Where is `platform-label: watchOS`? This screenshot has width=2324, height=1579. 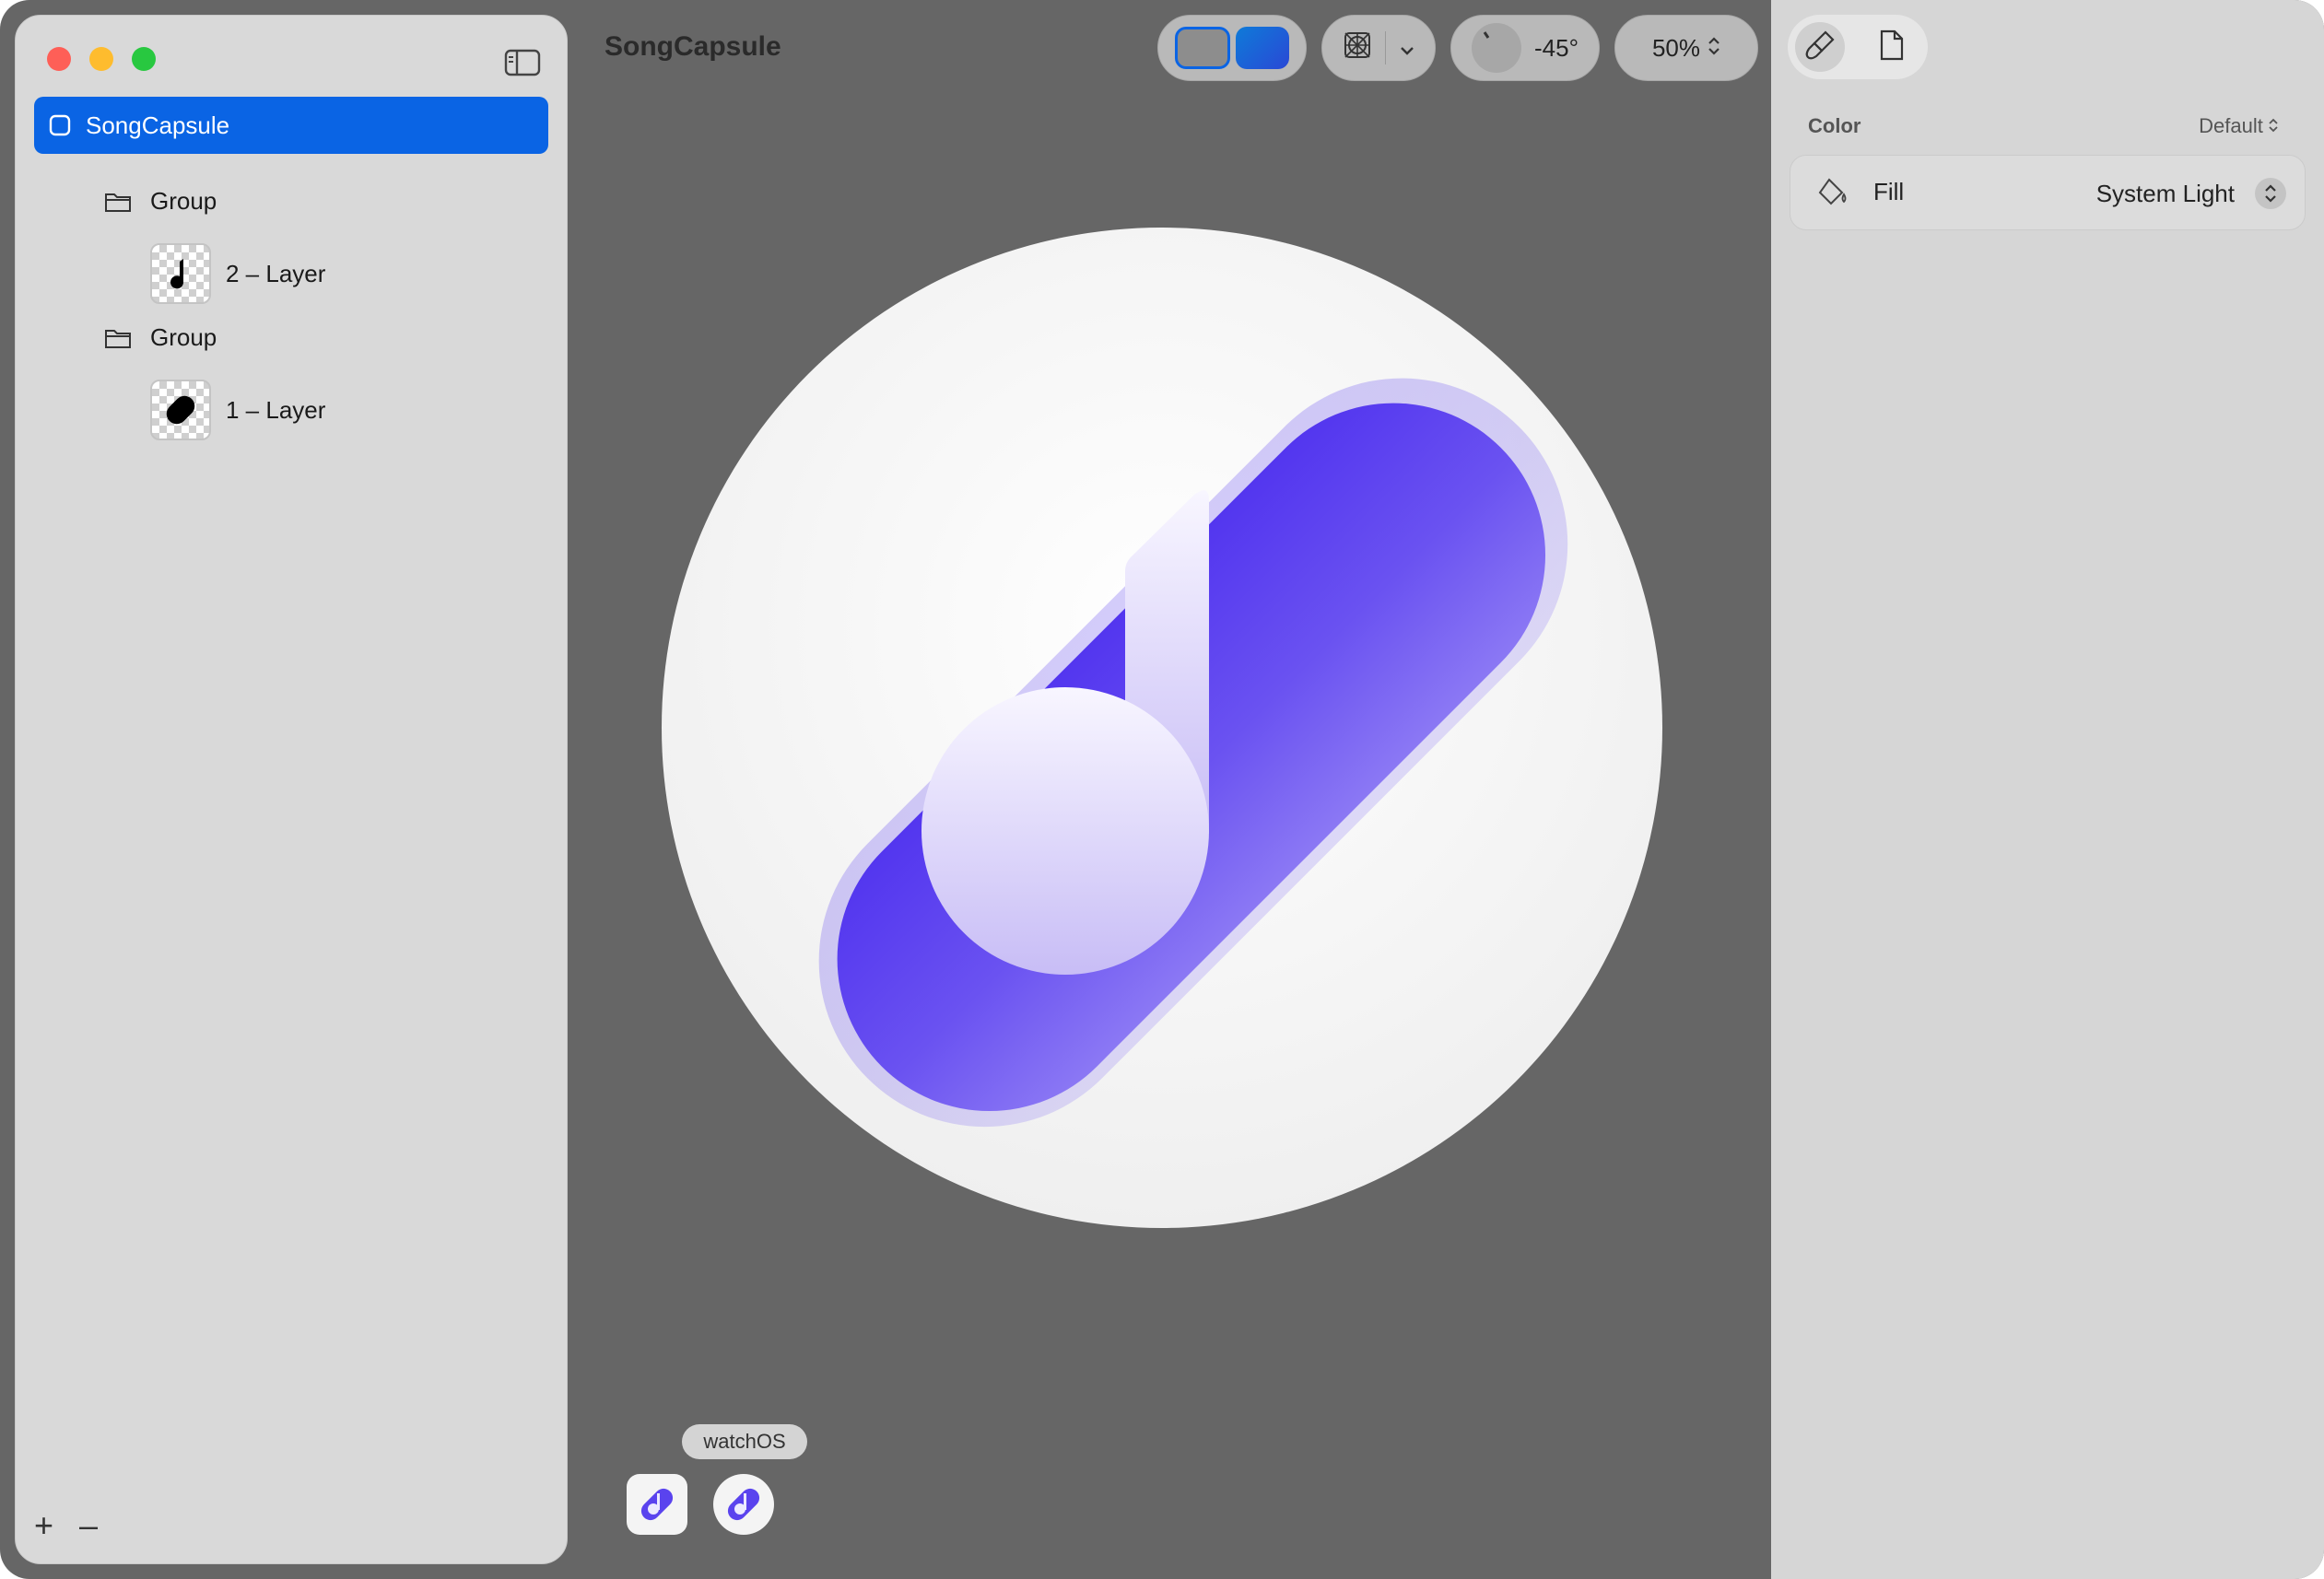 platform-label: watchOS is located at coordinates (744, 1441).